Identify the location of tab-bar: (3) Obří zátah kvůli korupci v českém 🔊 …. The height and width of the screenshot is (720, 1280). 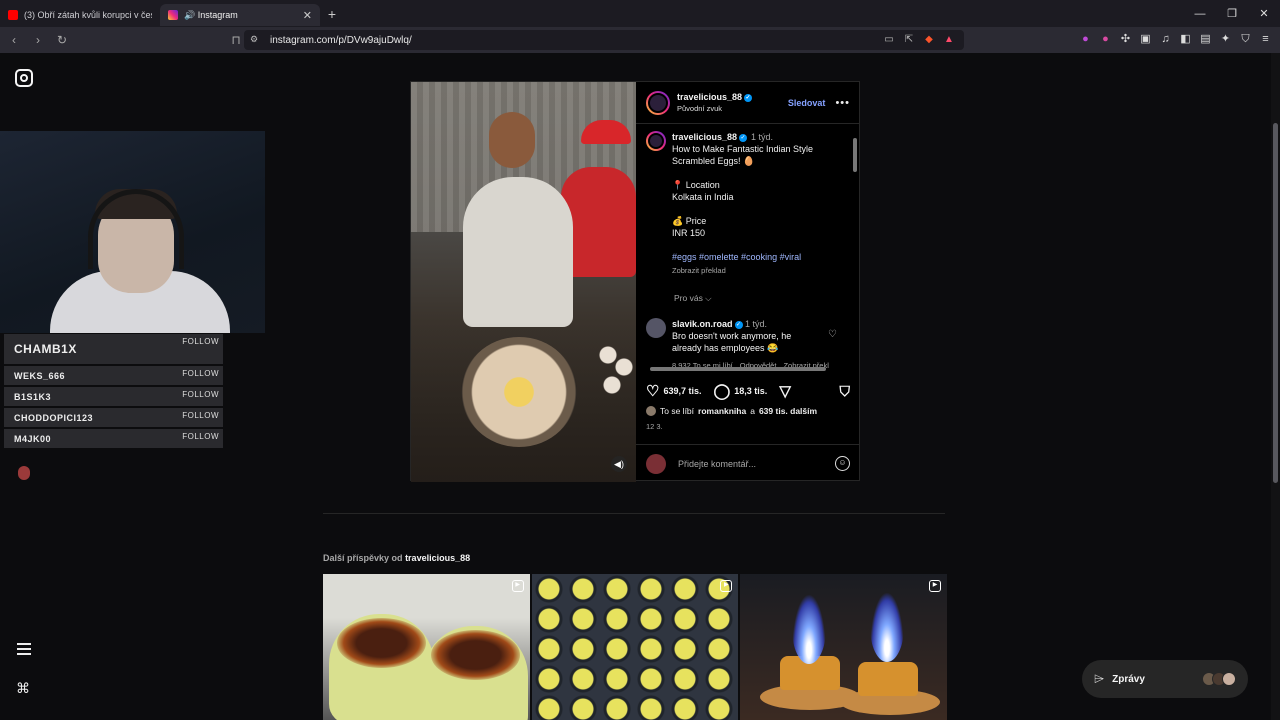
(640, 13).